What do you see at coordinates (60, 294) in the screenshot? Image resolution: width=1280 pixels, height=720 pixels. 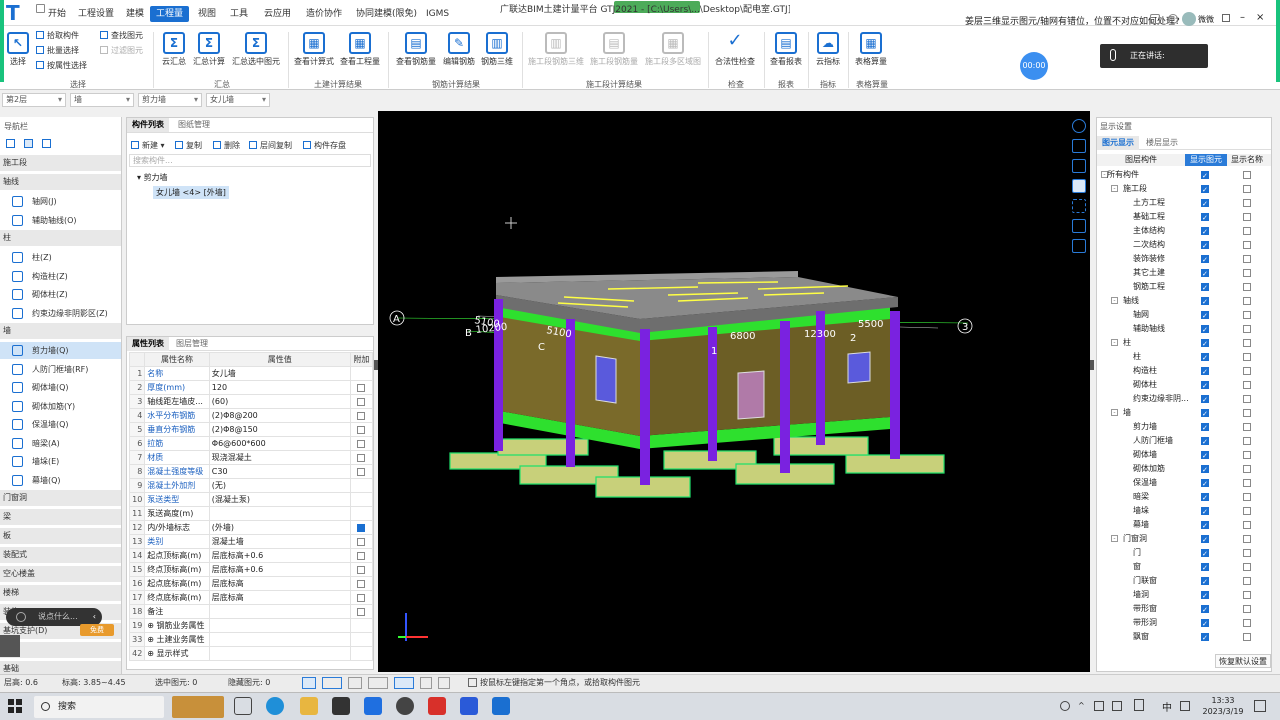 I see `nav-item: 砌体柱(Z)` at bounding box center [60, 294].